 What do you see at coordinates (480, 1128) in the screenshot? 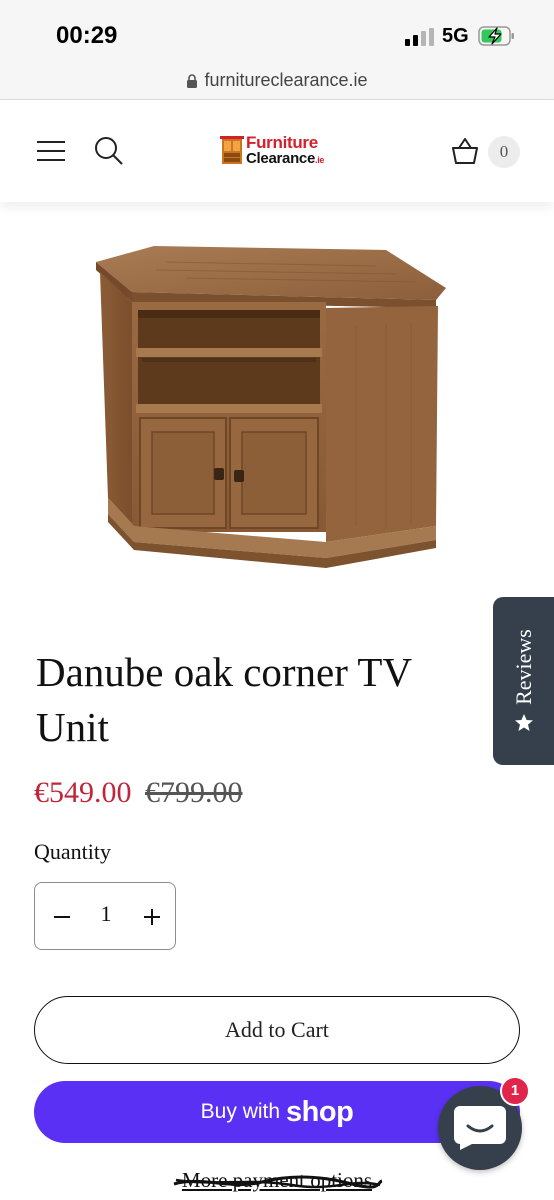
I see `chat-icon` at bounding box center [480, 1128].